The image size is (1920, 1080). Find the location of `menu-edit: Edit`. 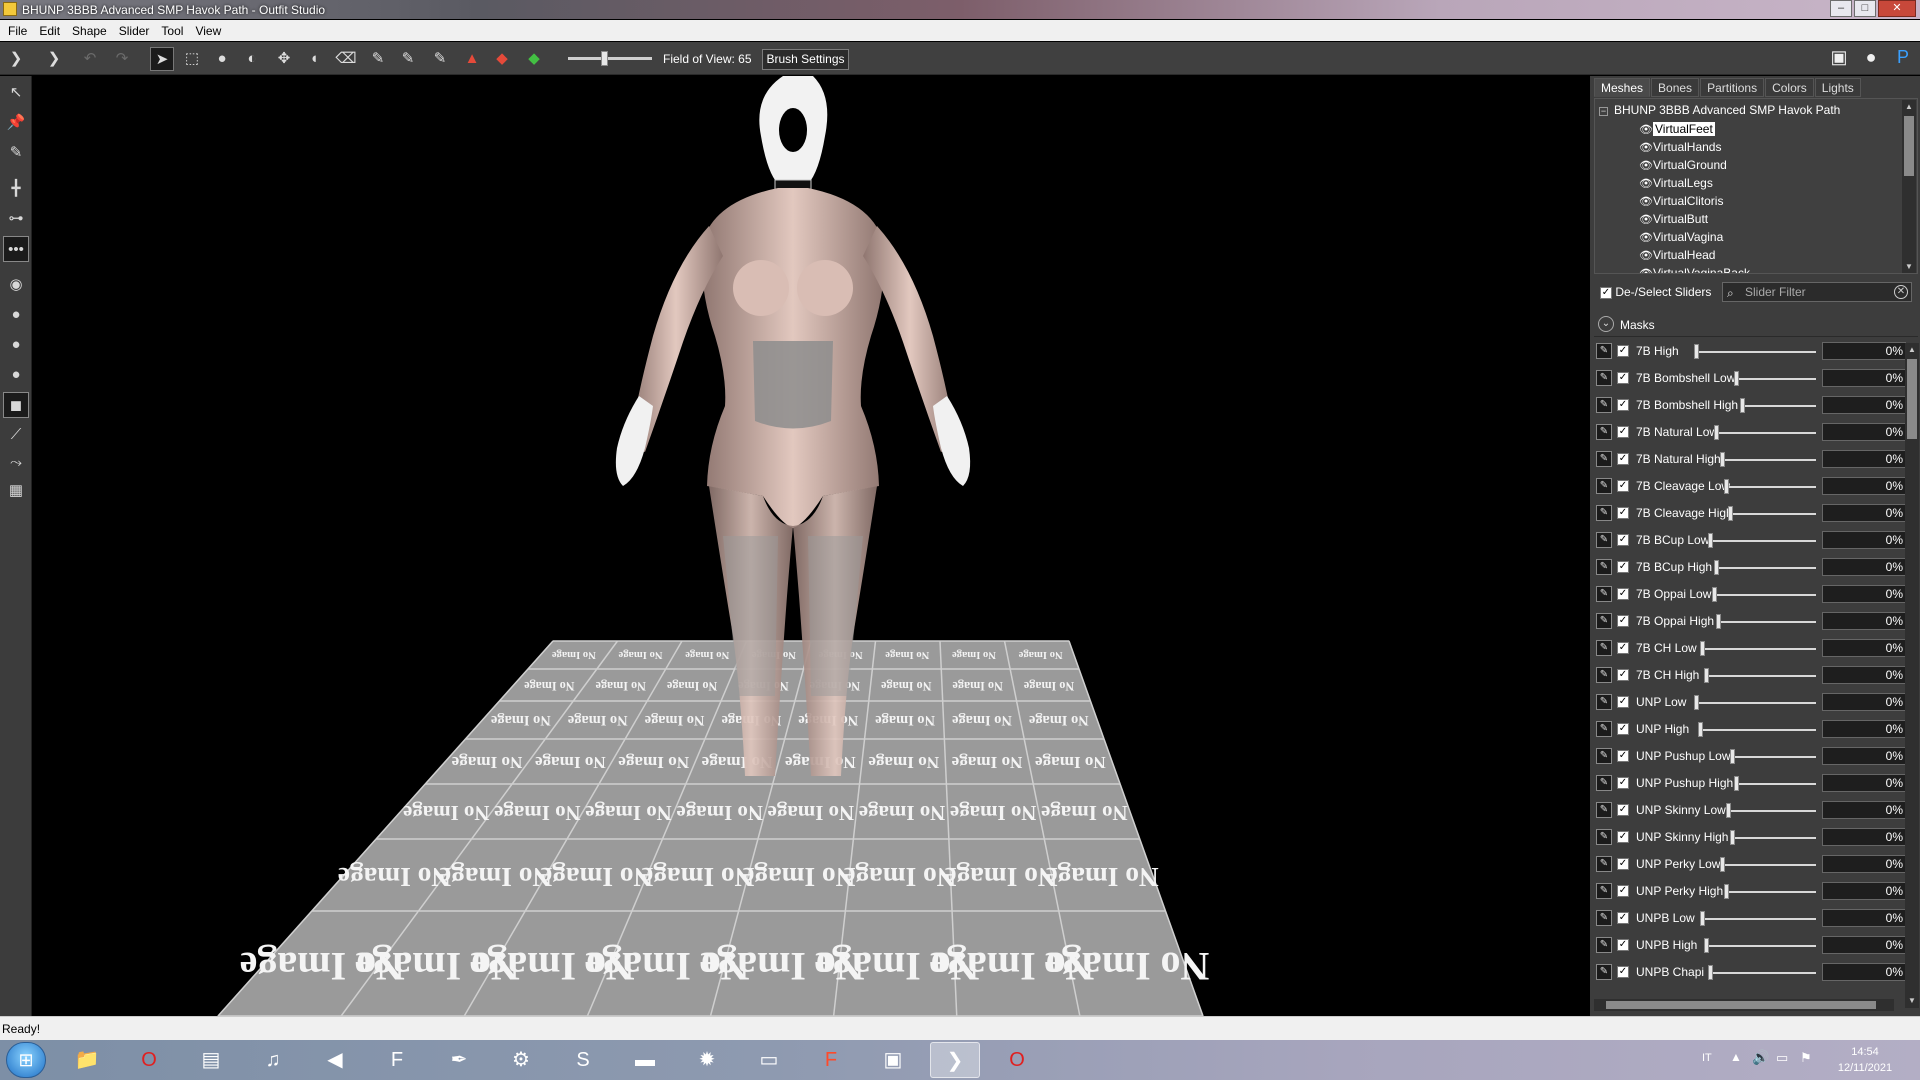

menu-edit: Edit is located at coordinates (51, 31).